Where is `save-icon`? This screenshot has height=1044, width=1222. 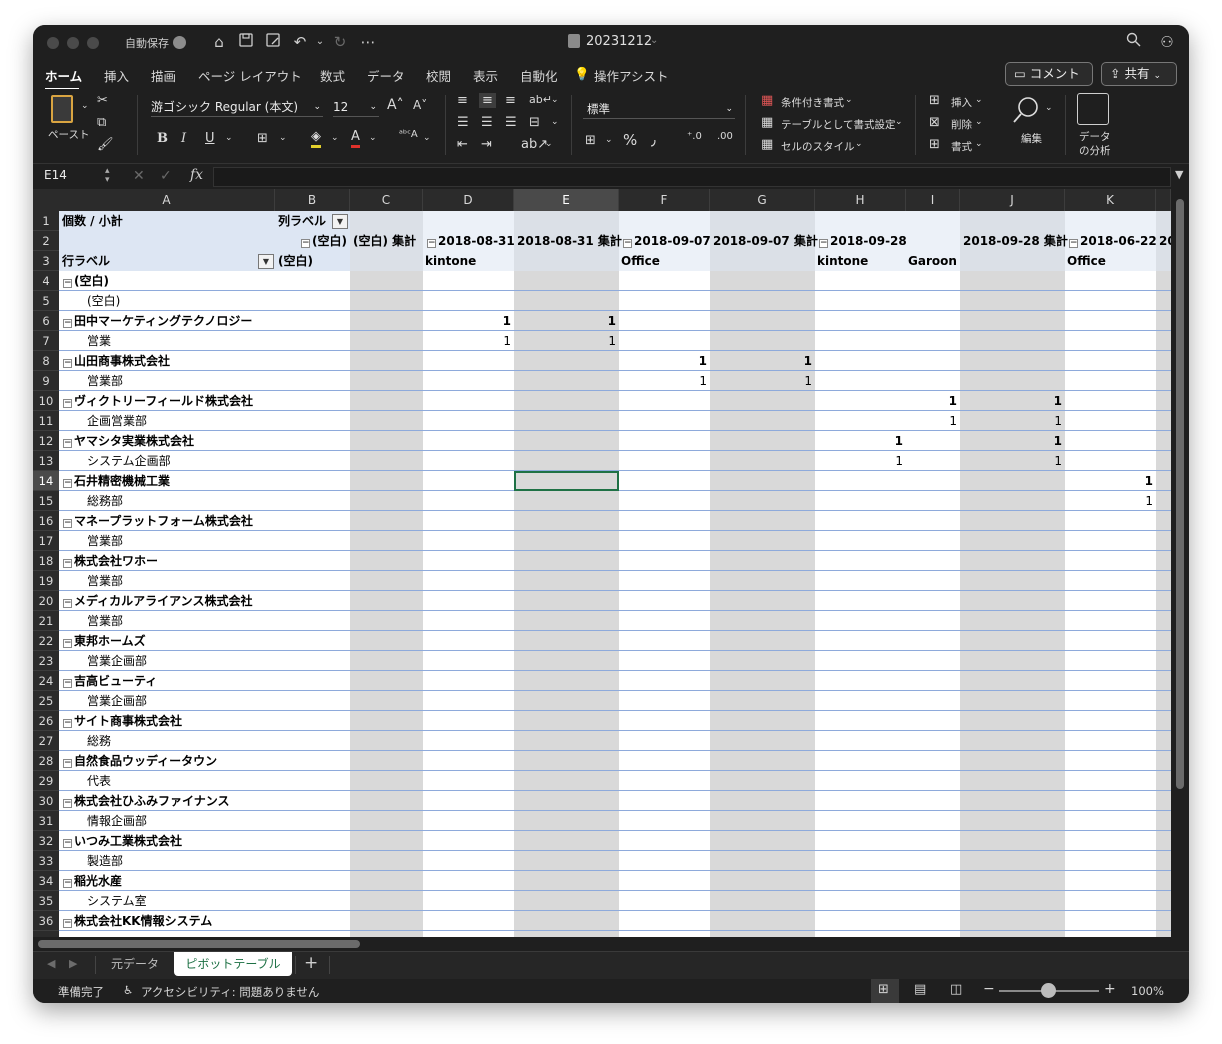
save-icon is located at coordinates (246, 42).